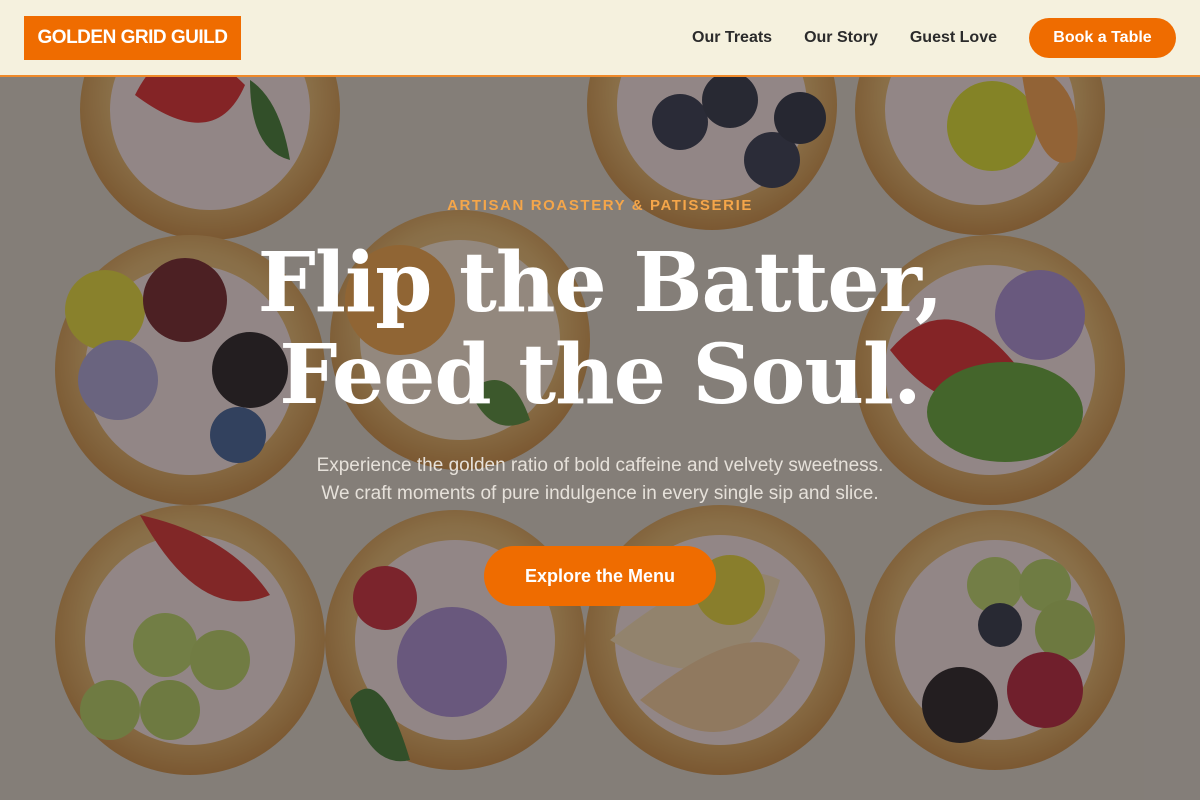  I want to click on nav-link-our-treats: Our Treats, so click(732, 38).